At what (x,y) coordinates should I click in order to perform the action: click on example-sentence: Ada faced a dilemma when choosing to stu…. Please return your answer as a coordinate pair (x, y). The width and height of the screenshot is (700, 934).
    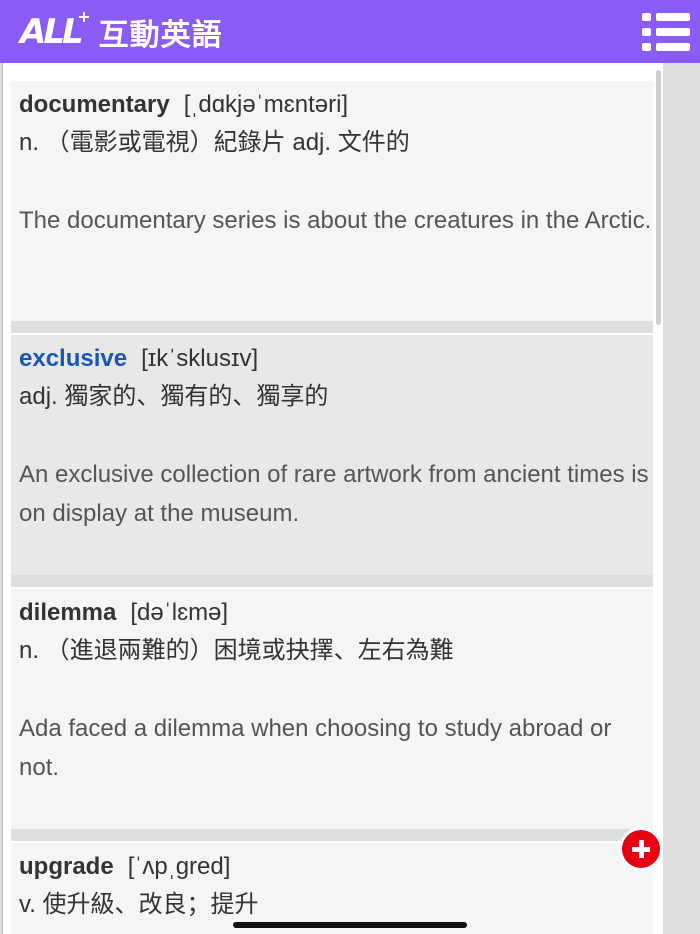
    Looking at the image, I should click on (315, 748).